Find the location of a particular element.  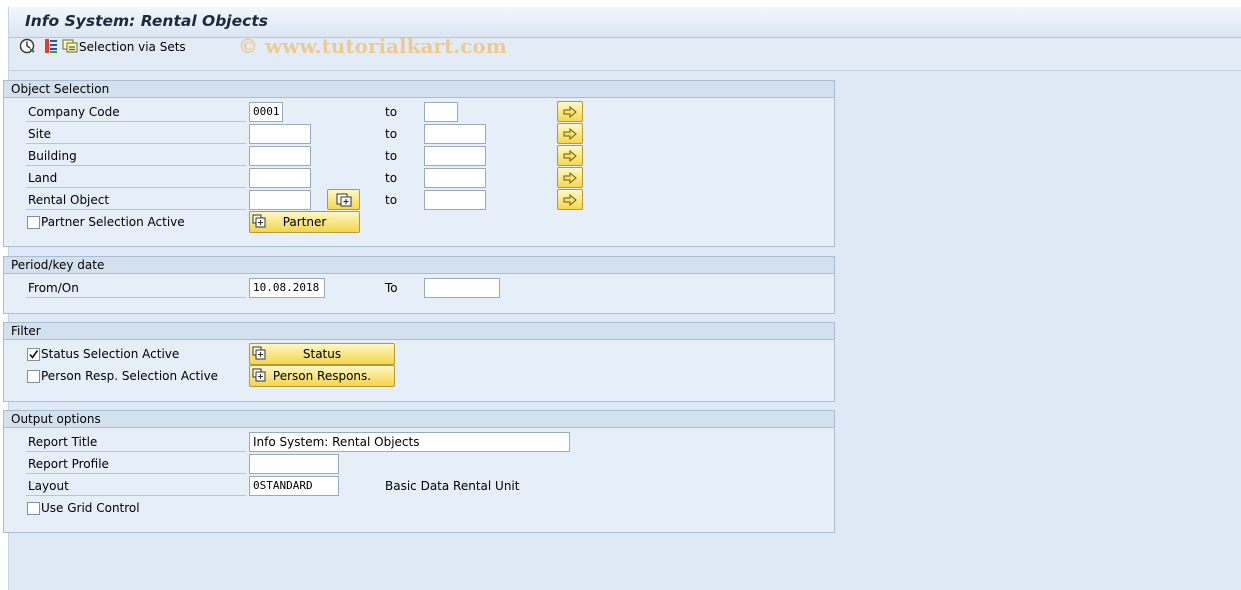

selection-via-sets-button: Selection via Sets is located at coordinates (132, 47).